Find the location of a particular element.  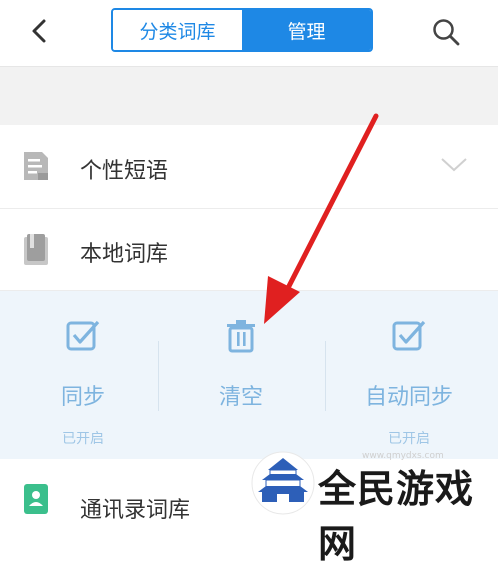

trash-icon is located at coordinates (241, 336).